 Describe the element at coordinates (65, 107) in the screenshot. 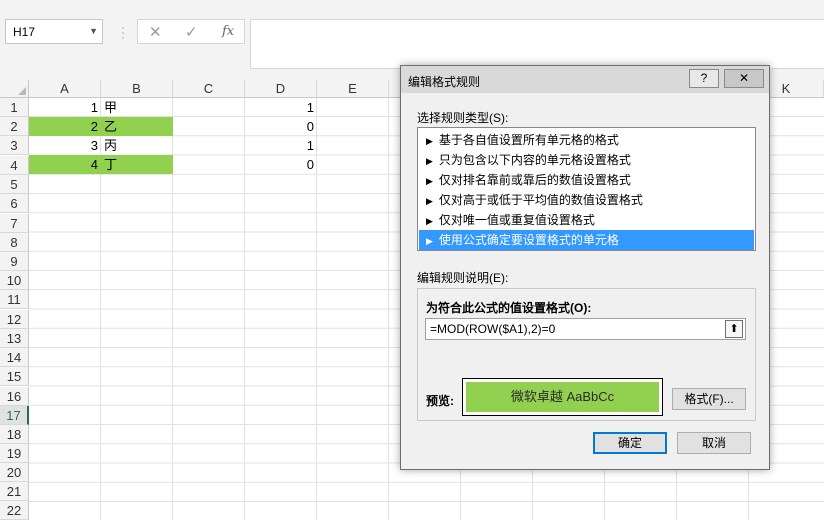

I see `cell-a1: 1` at that location.